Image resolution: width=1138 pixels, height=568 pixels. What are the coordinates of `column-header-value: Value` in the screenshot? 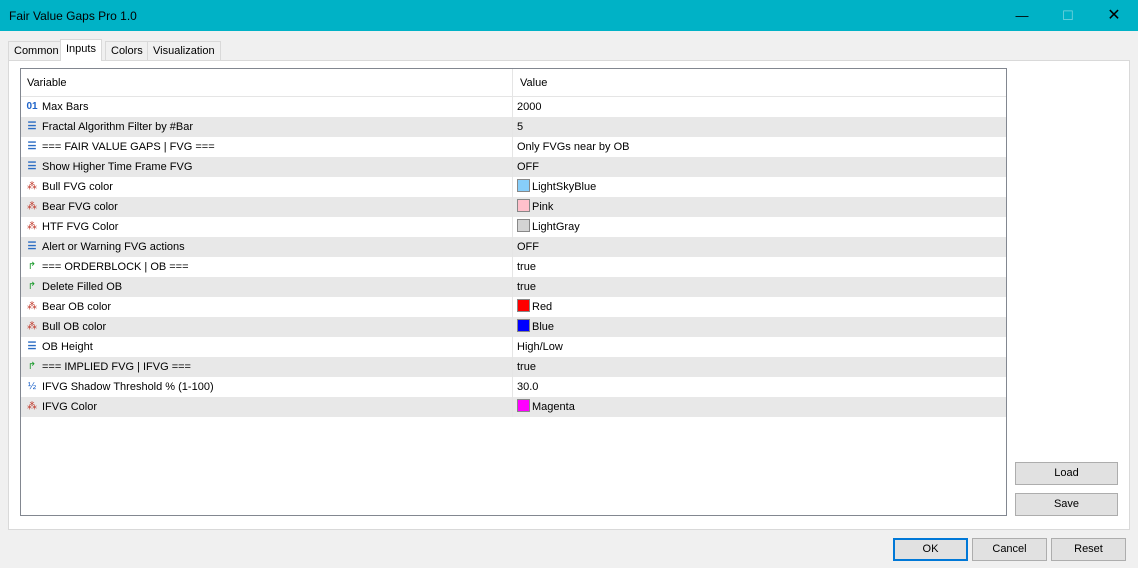 It's located at (533, 83).